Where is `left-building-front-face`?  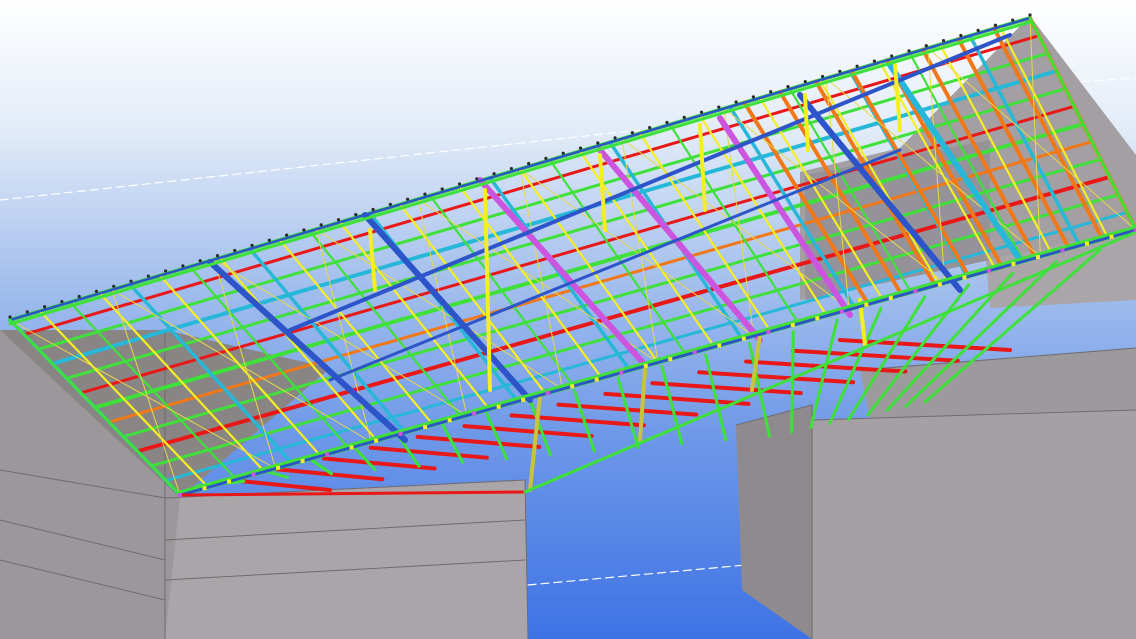
left-building-front-face is located at coordinates (346, 559).